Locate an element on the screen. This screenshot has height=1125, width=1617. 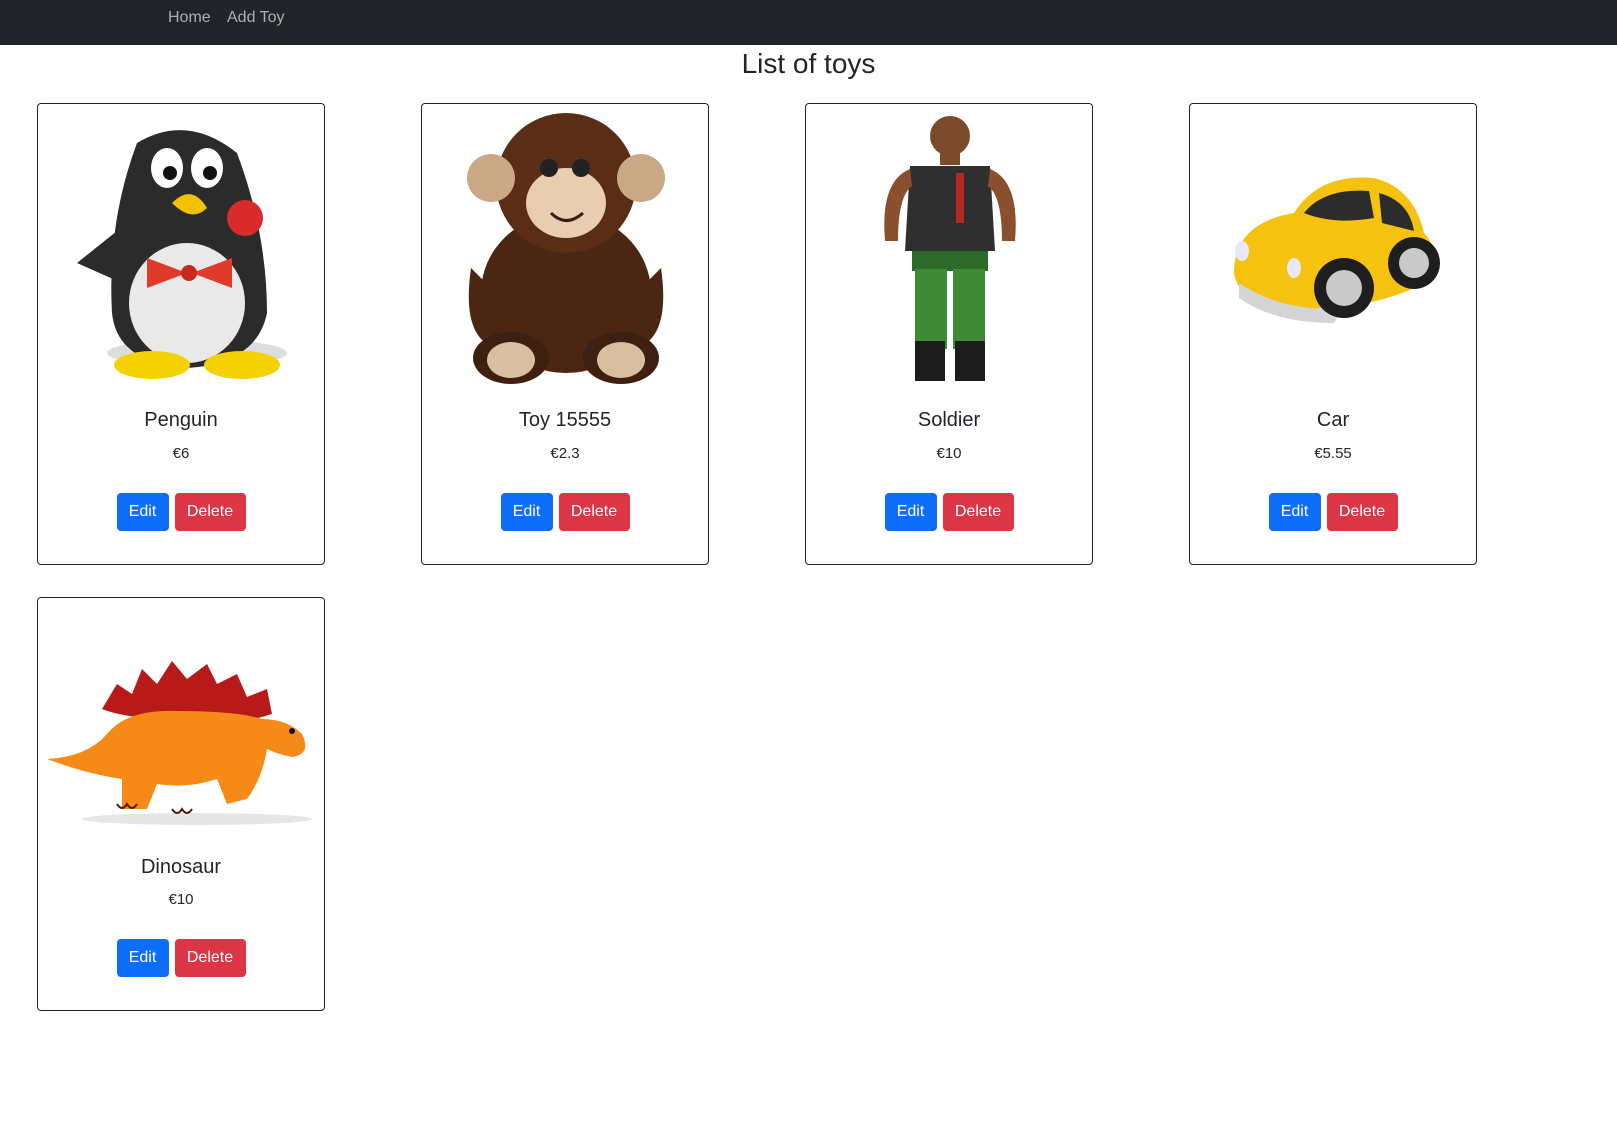
toy-price: €6 is located at coordinates (181, 453).